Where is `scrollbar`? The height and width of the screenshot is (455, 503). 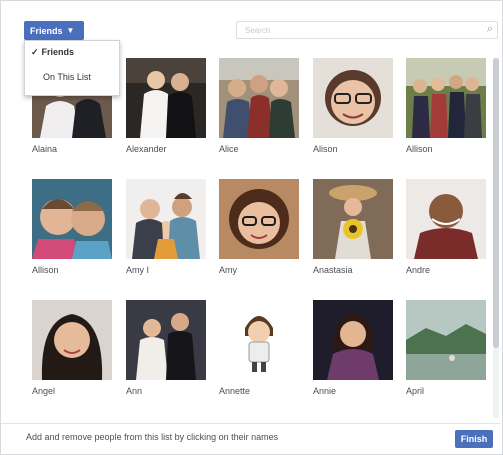 scrollbar is located at coordinates (496, 238).